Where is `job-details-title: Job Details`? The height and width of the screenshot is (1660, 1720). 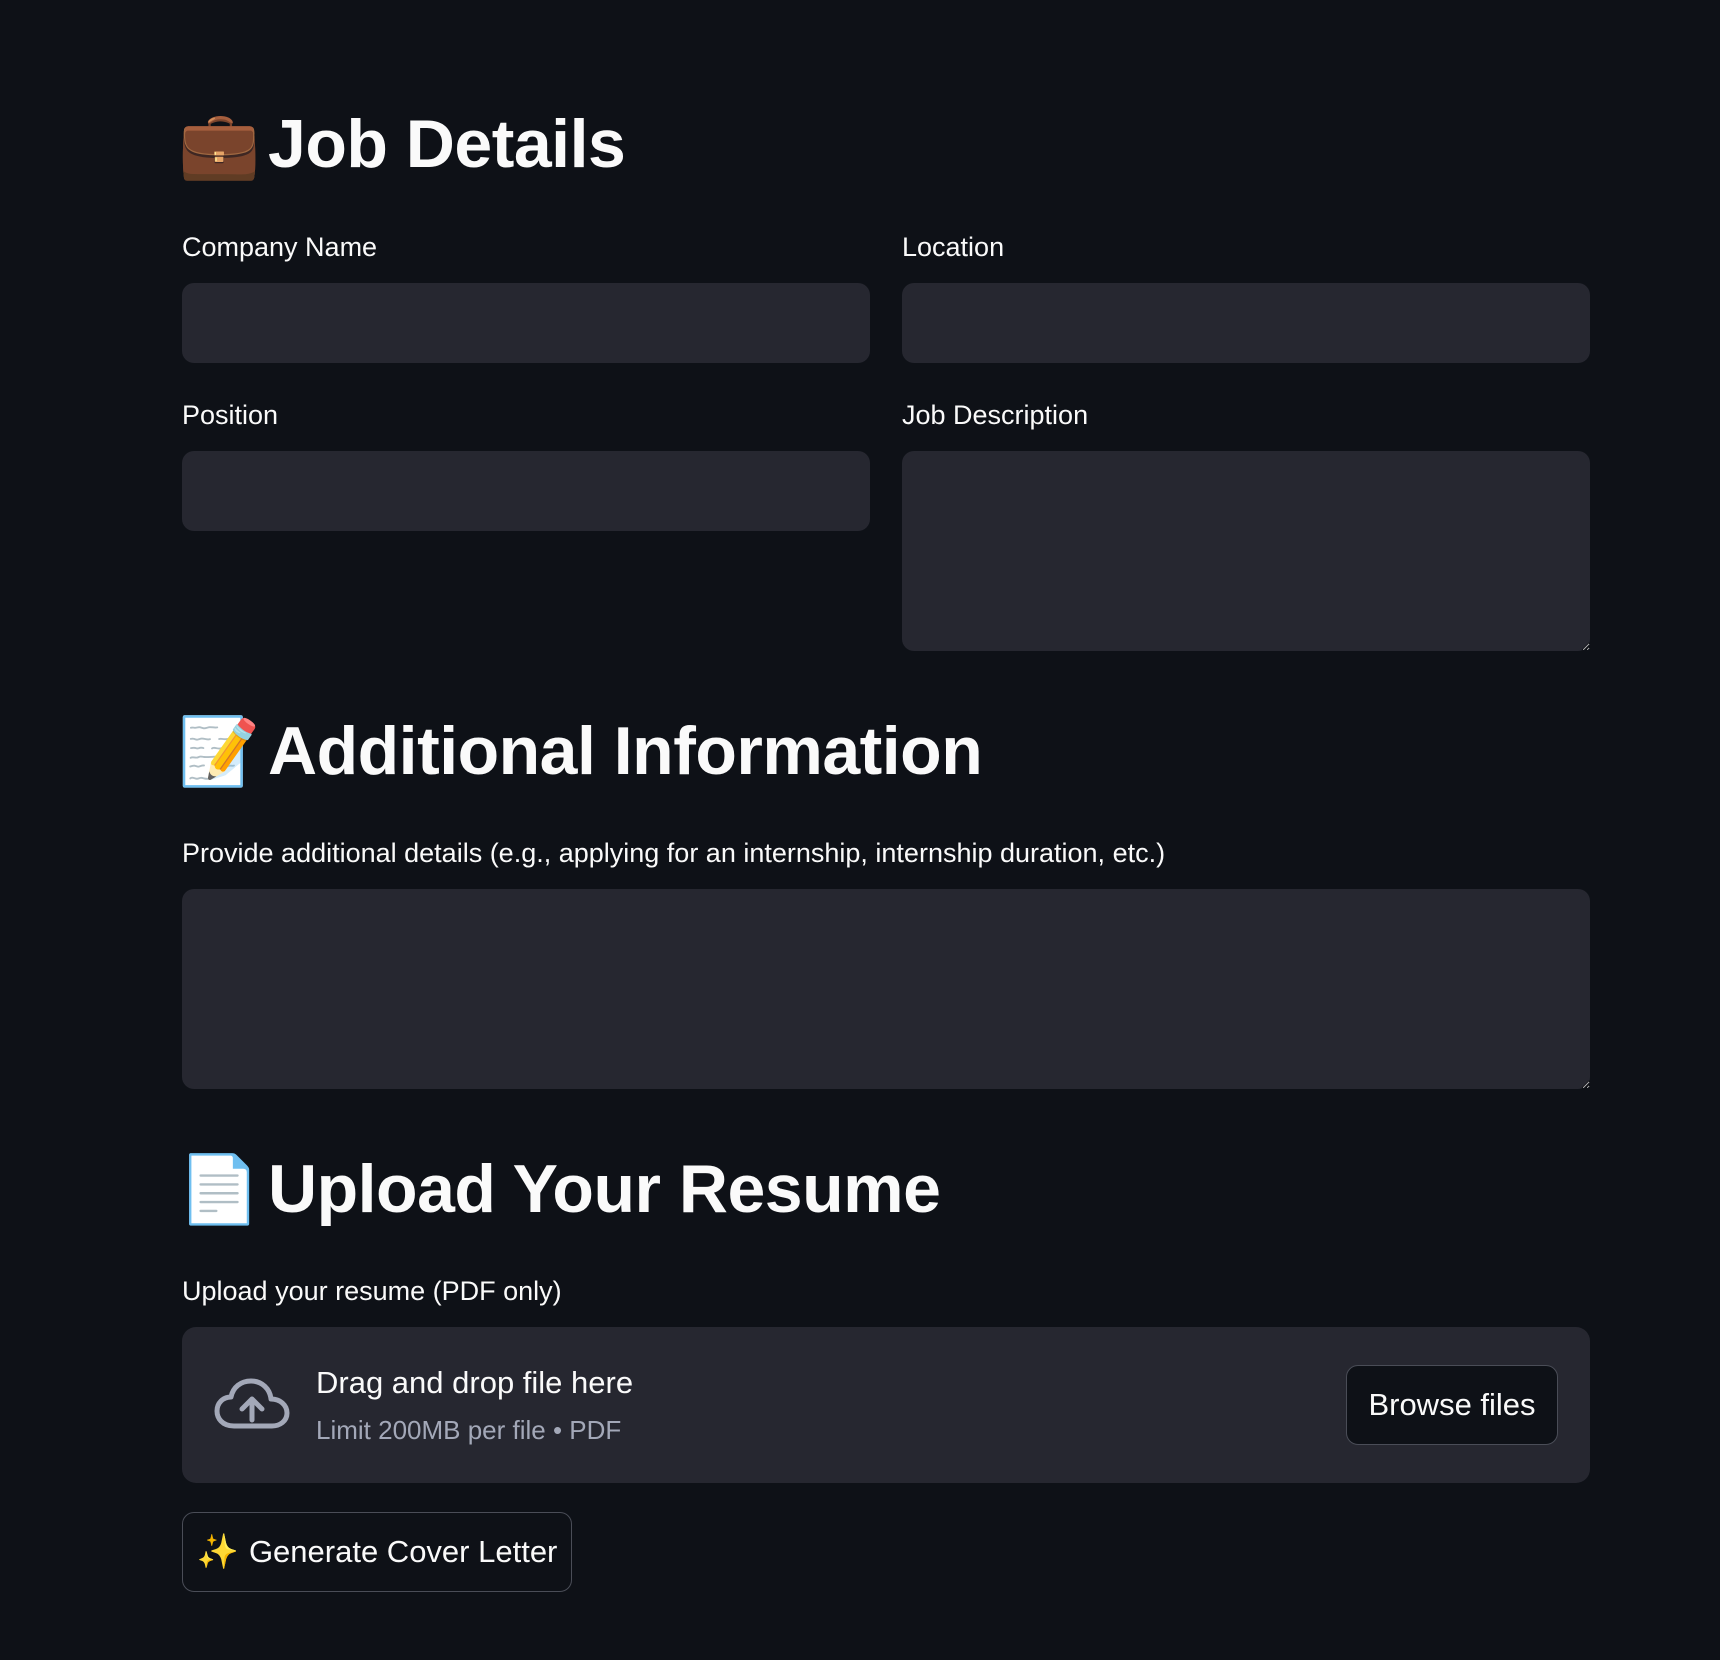
job-details-title: Job Details is located at coordinates (447, 144).